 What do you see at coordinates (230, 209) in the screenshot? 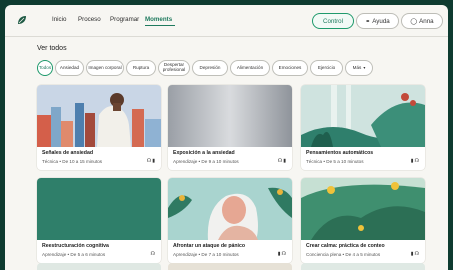
I see `card-image-panic-attack` at bounding box center [230, 209].